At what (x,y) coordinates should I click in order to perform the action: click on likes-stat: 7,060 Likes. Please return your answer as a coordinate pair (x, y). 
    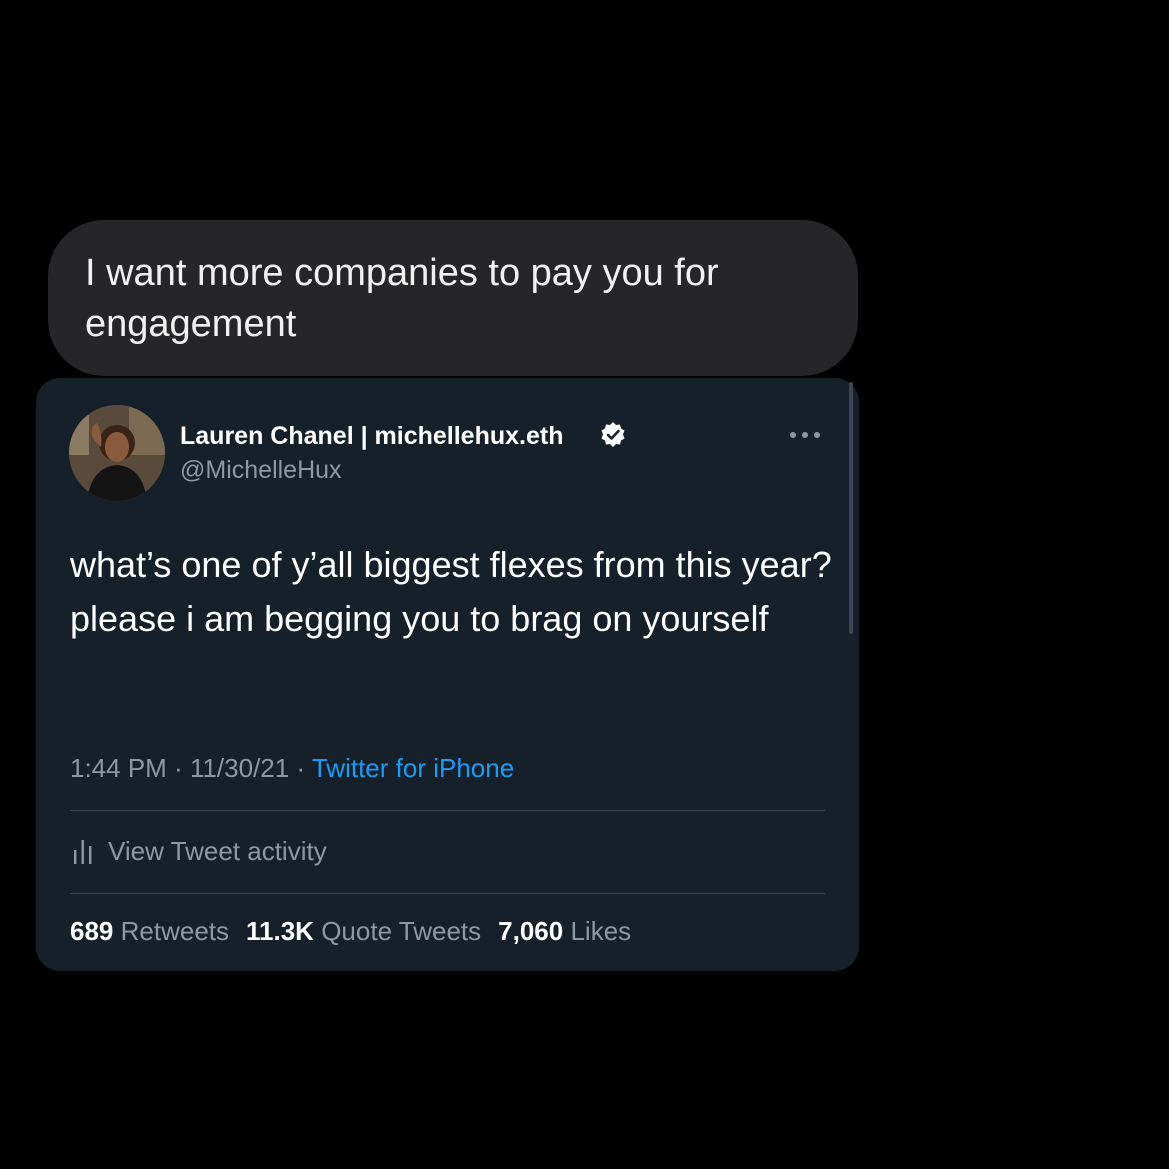
    Looking at the image, I should click on (564, 931).